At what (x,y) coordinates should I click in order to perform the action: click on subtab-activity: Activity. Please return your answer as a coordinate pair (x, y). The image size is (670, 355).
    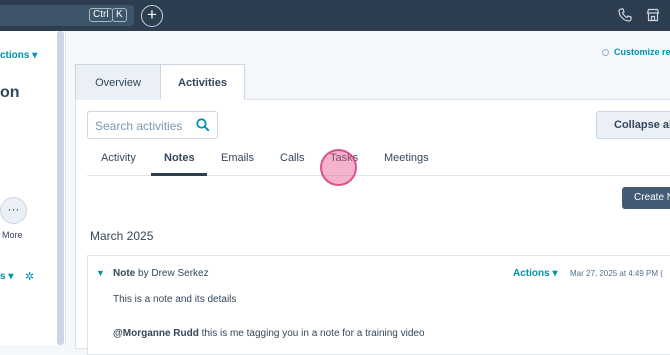
    Looking at the image, I should click on (118, 158).